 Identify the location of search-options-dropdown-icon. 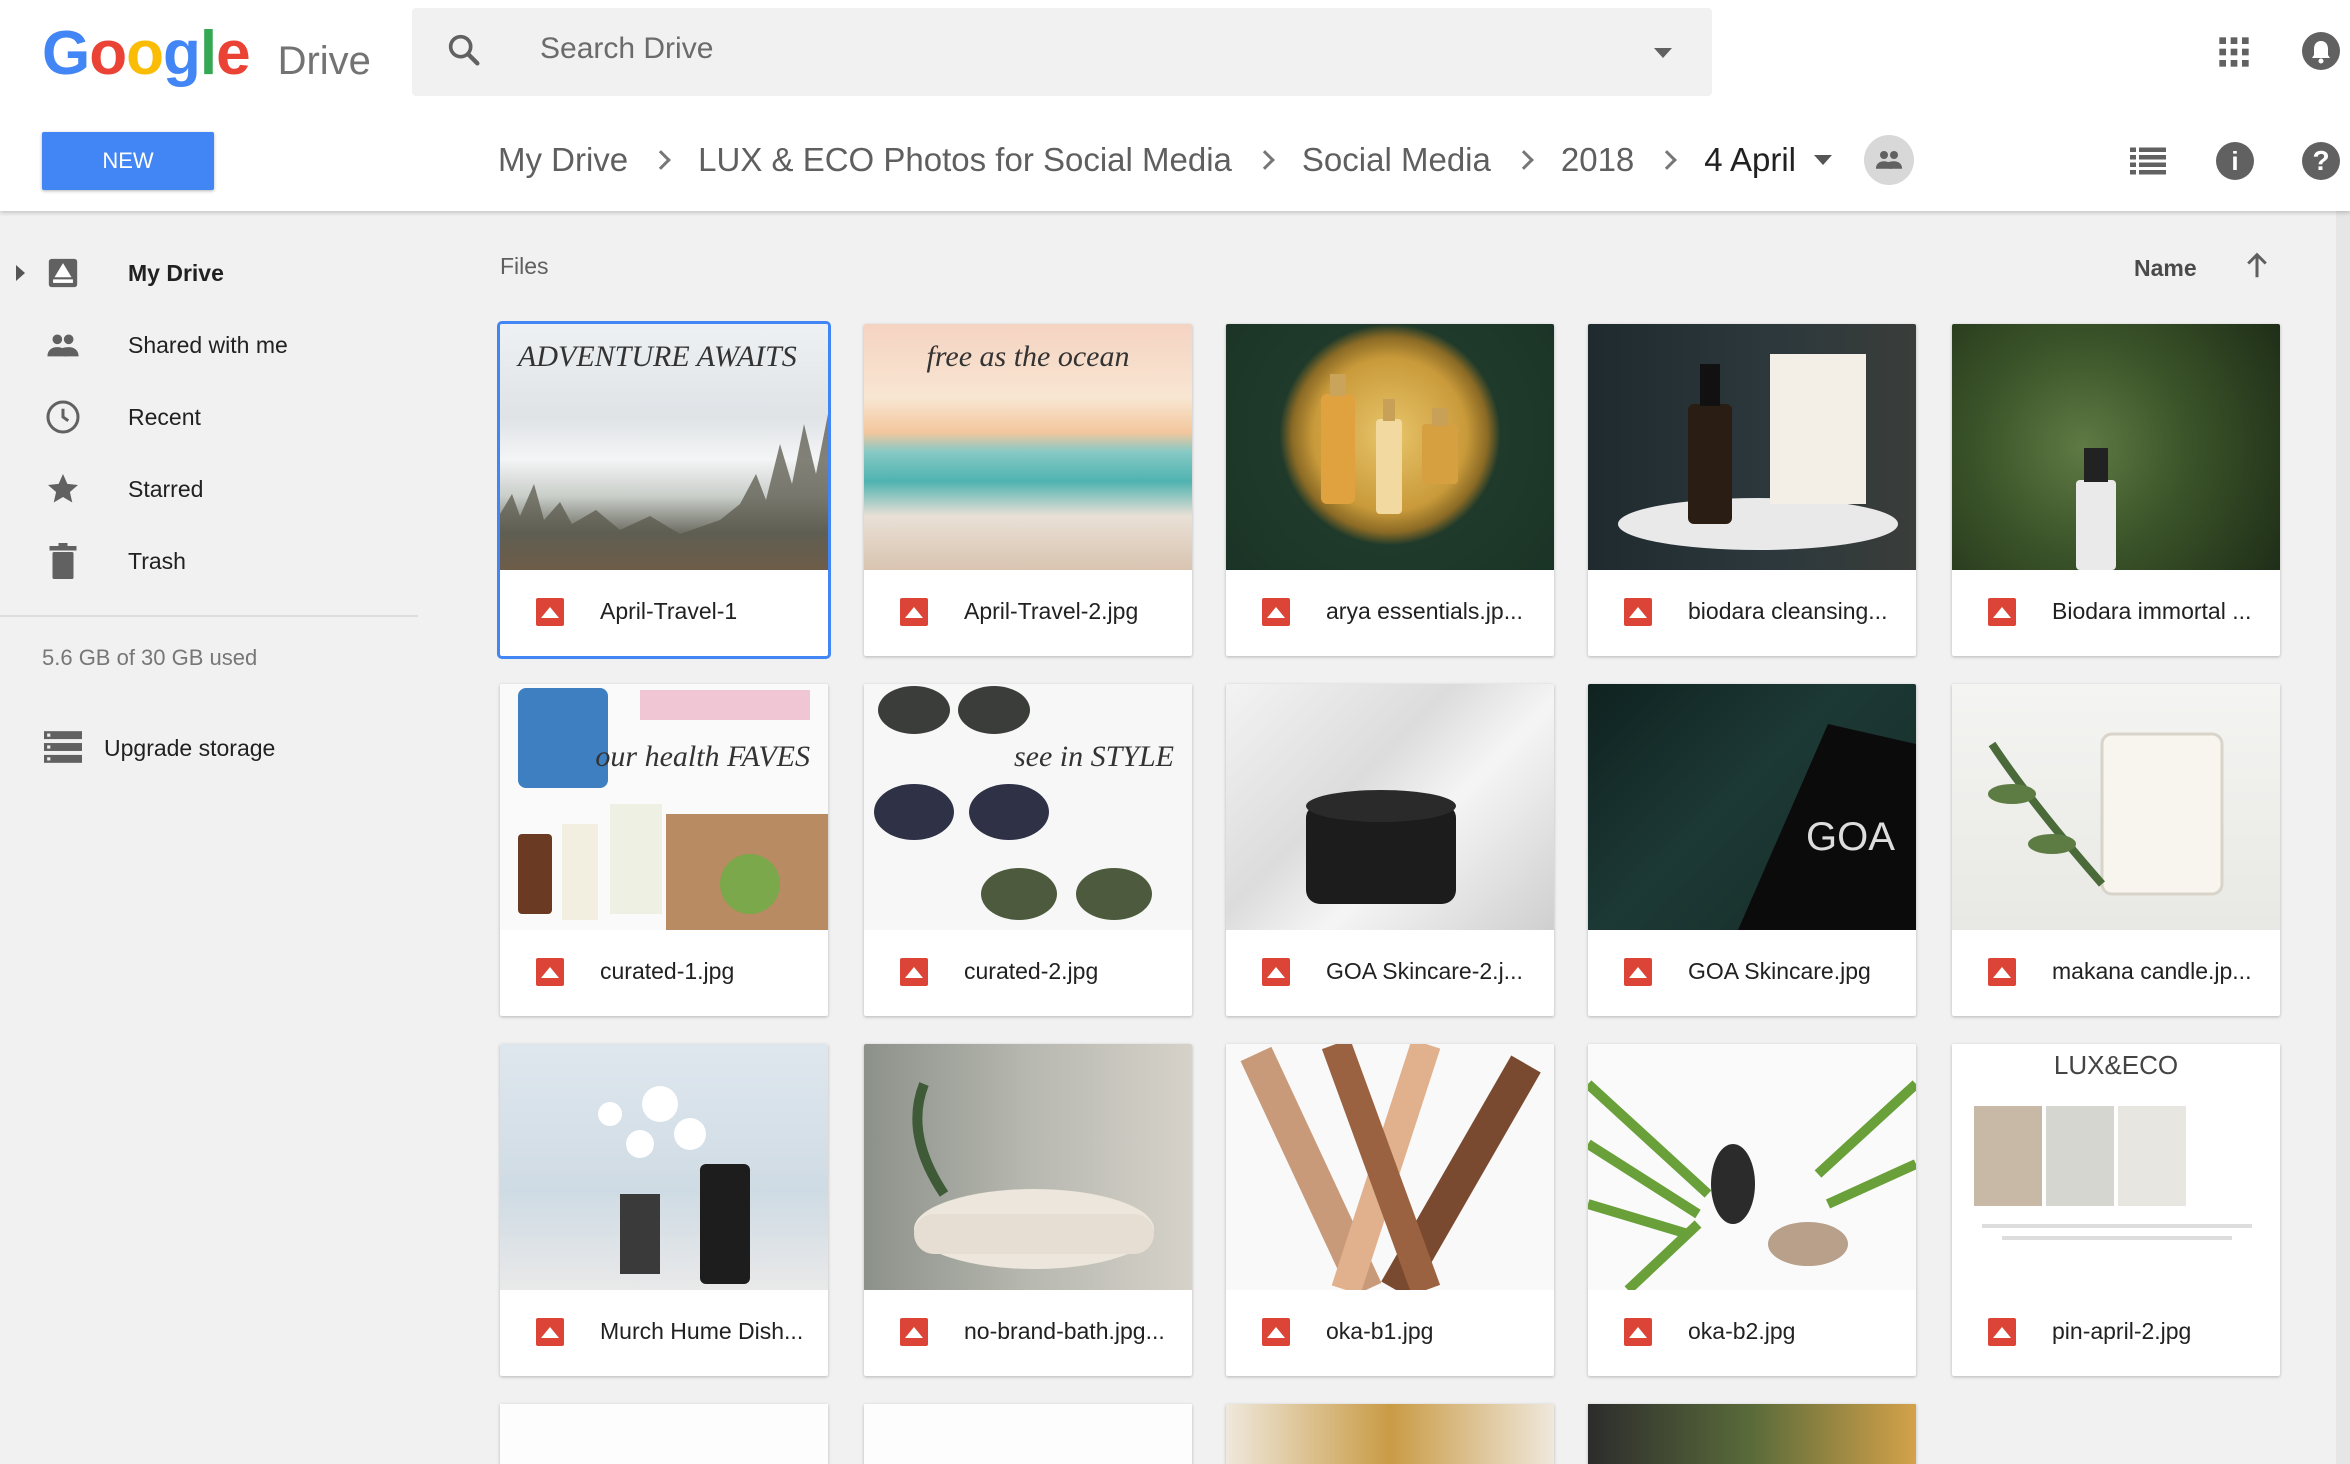
(1663, 53).